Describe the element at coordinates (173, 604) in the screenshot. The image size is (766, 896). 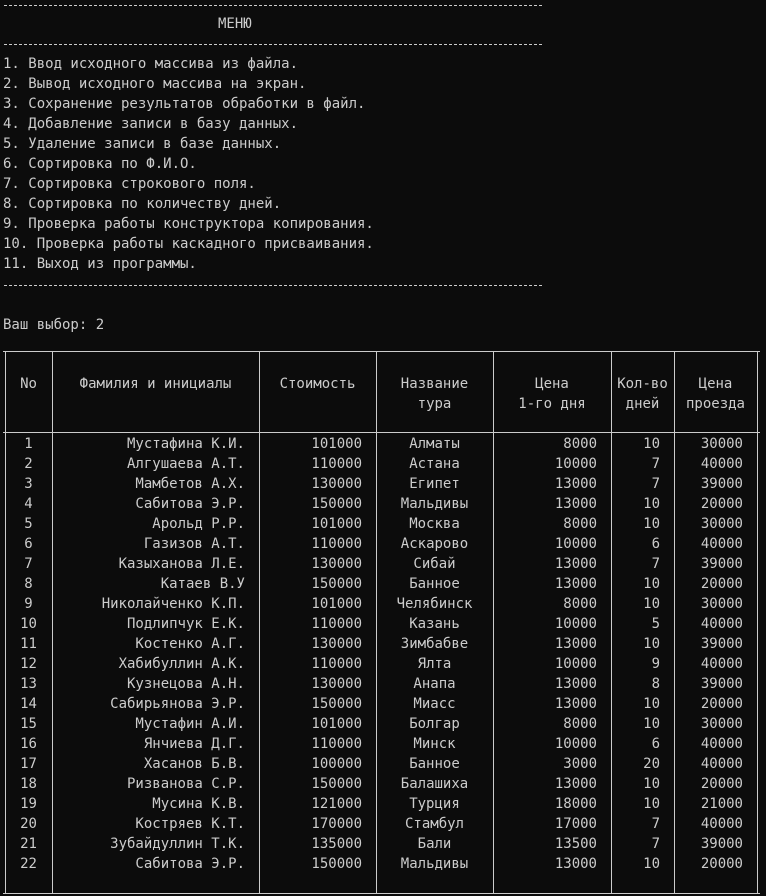
I see `table-cell: Николайченко К.П.` at that location.